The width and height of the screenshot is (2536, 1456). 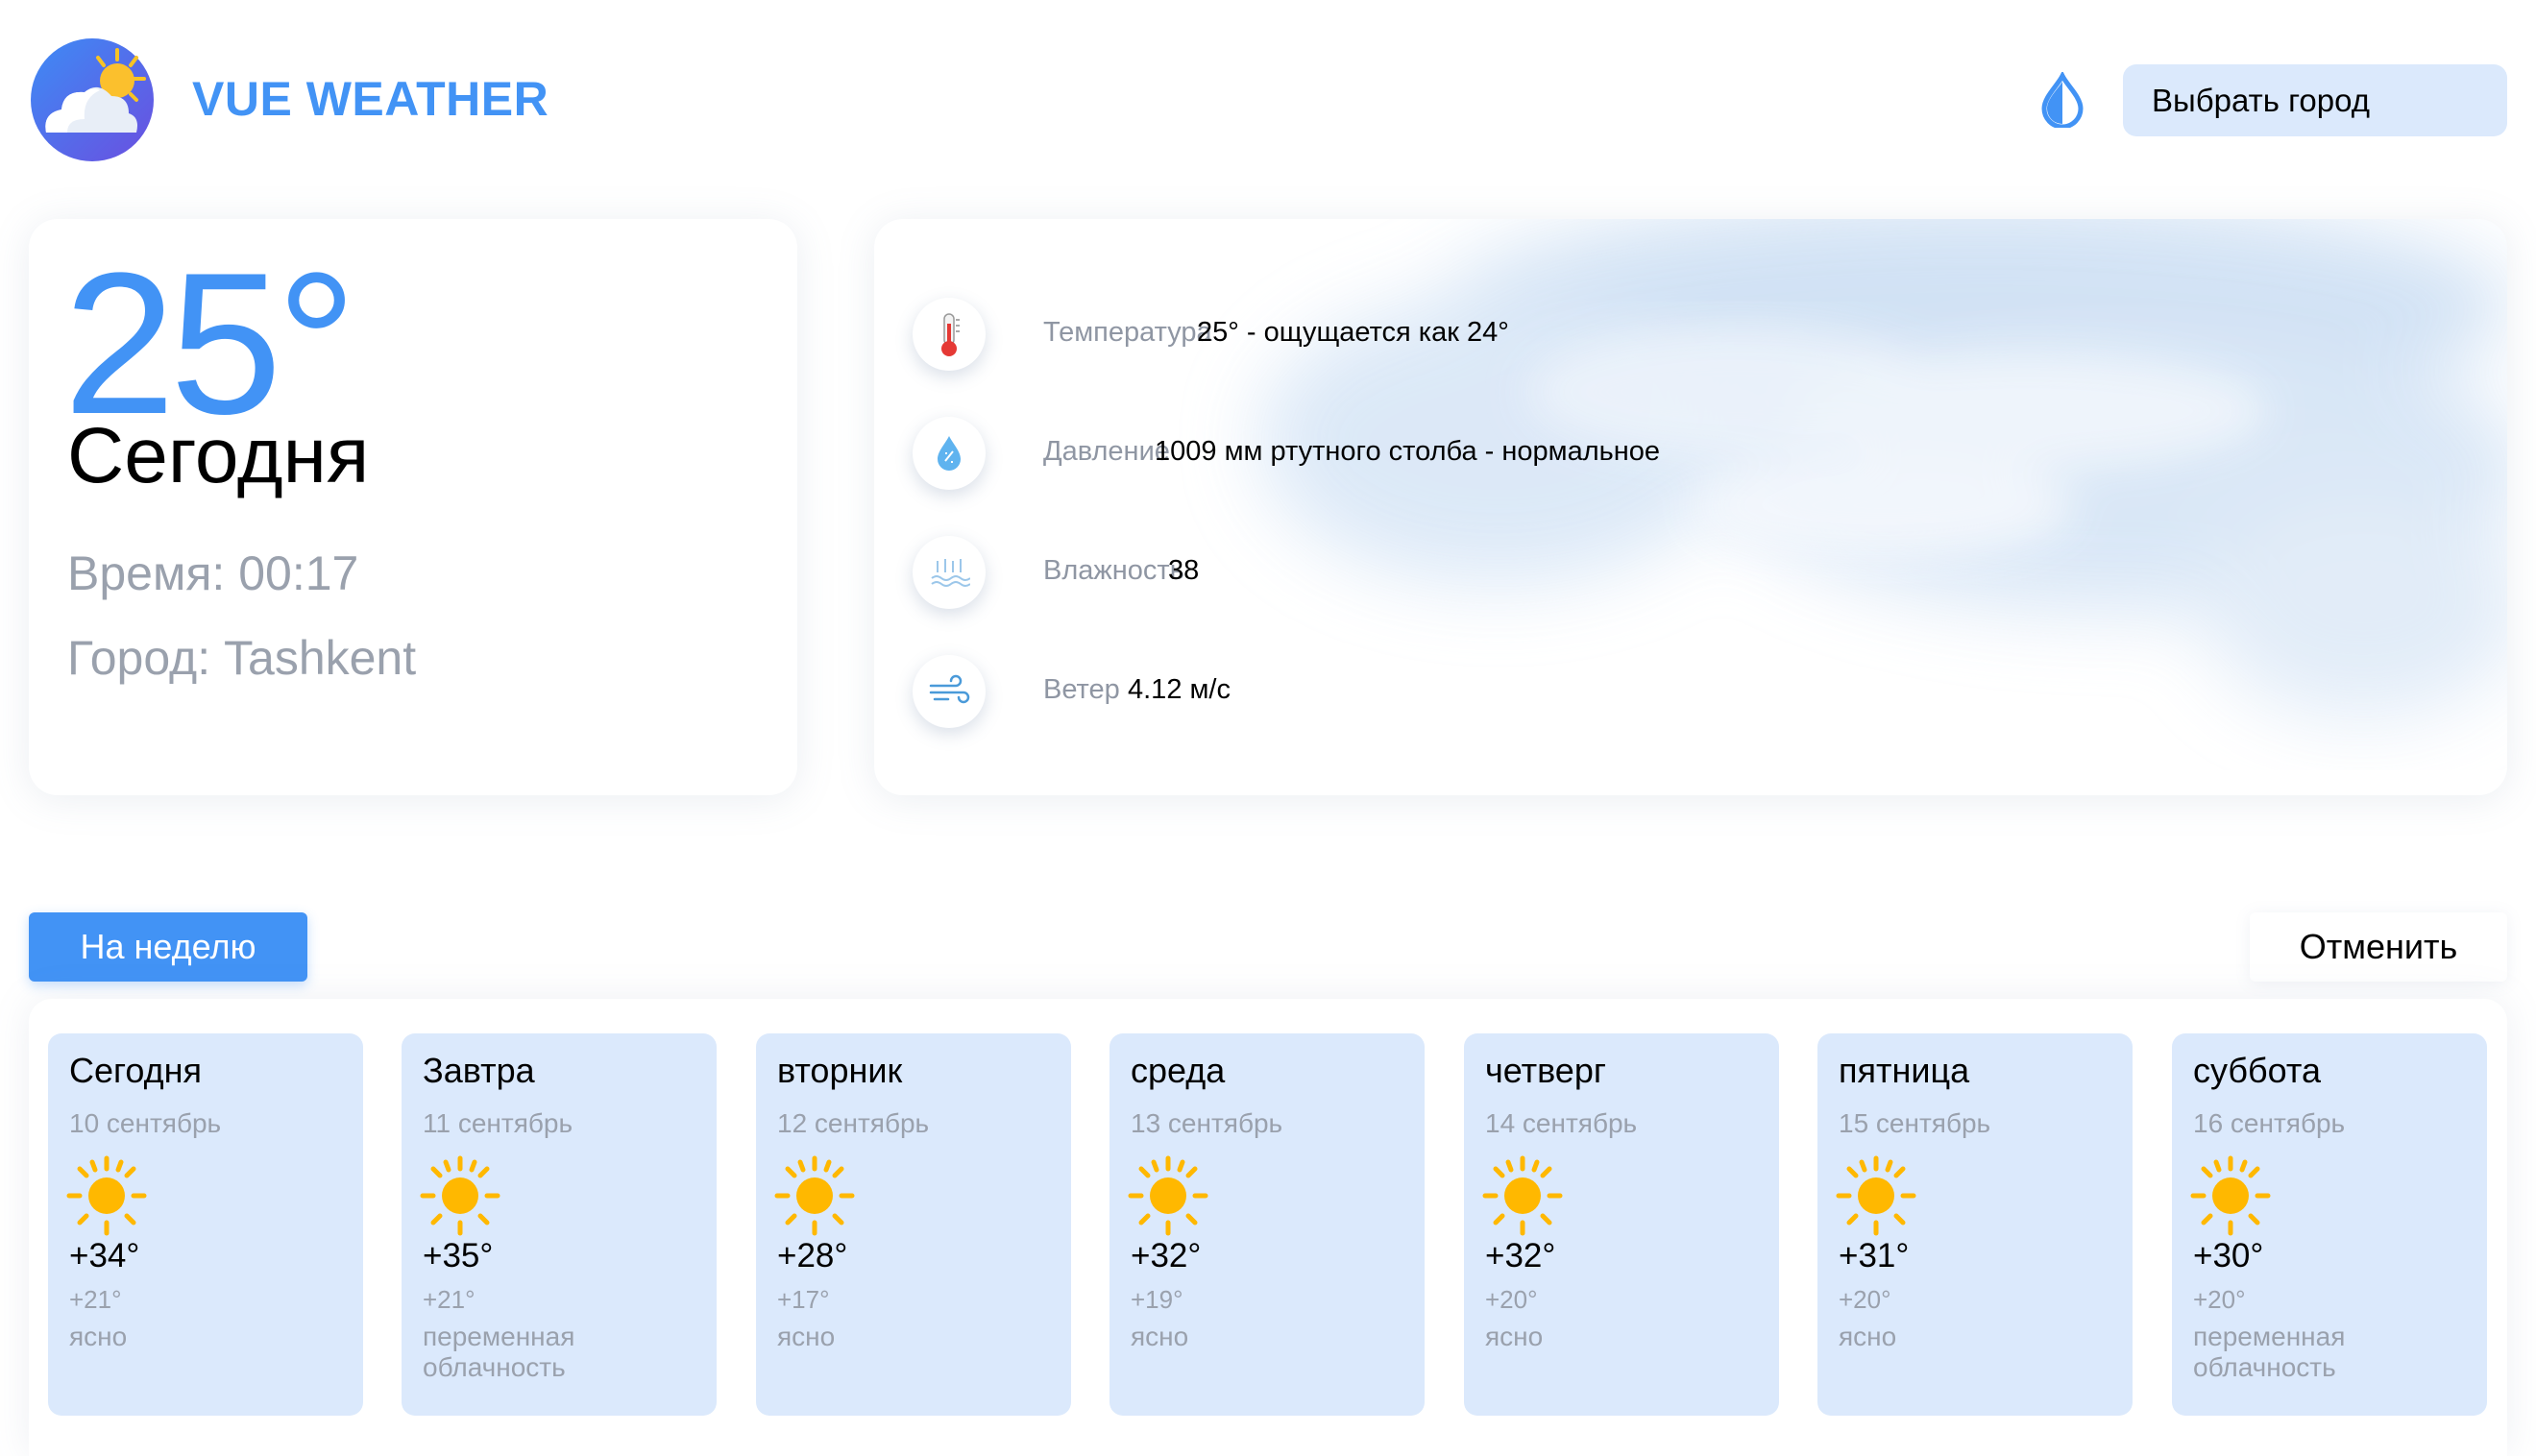 I want to click on day-card: четверг 14 сентябрь +32° +20° ясно, so click(x=1621, y=1225).